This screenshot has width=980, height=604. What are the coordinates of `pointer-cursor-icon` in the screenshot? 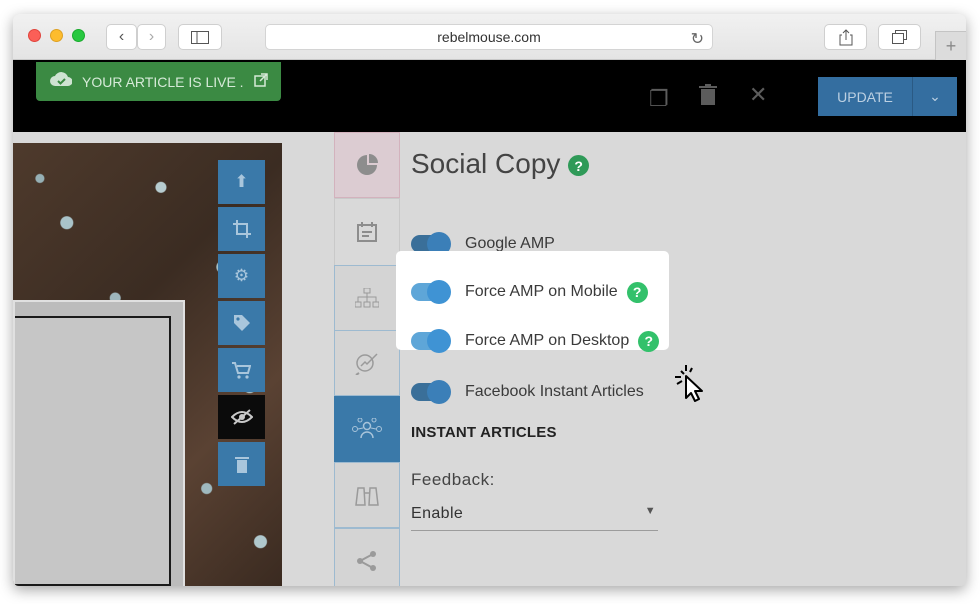 It's located at (689, 383).